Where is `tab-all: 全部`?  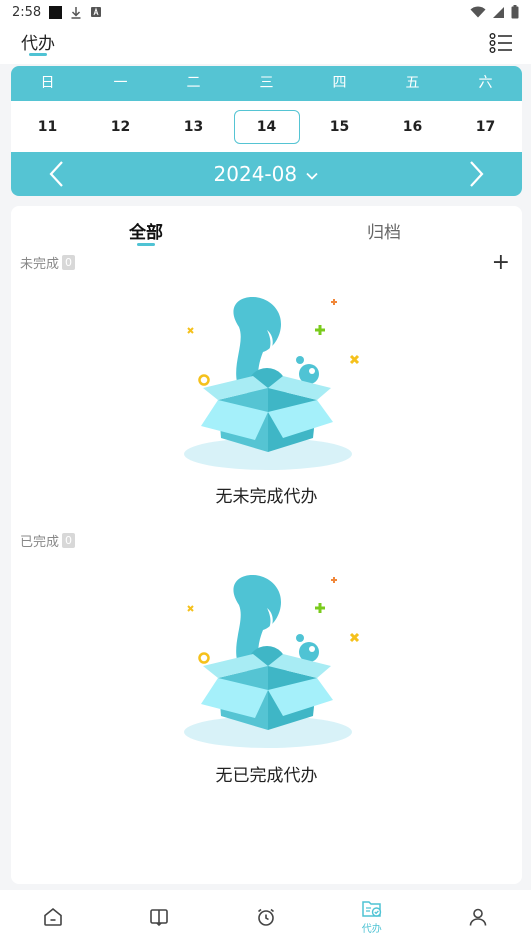 tab-all: 全部 is located at coordinates (146, 230).